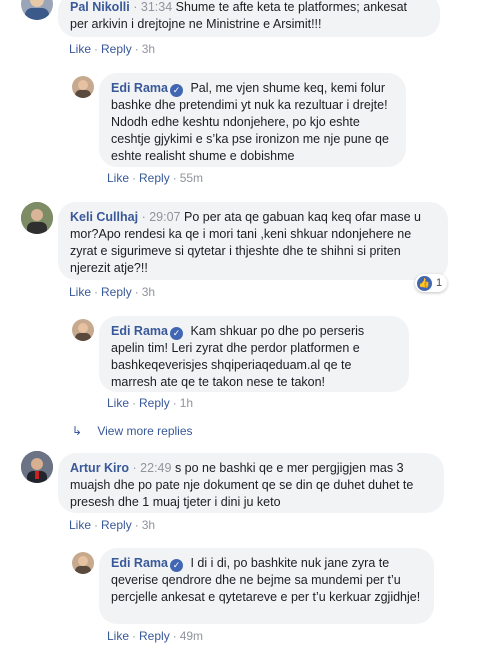 The image size is (498, 650). I want to click on comment-author: Artur Kiro, so click(99, 468).